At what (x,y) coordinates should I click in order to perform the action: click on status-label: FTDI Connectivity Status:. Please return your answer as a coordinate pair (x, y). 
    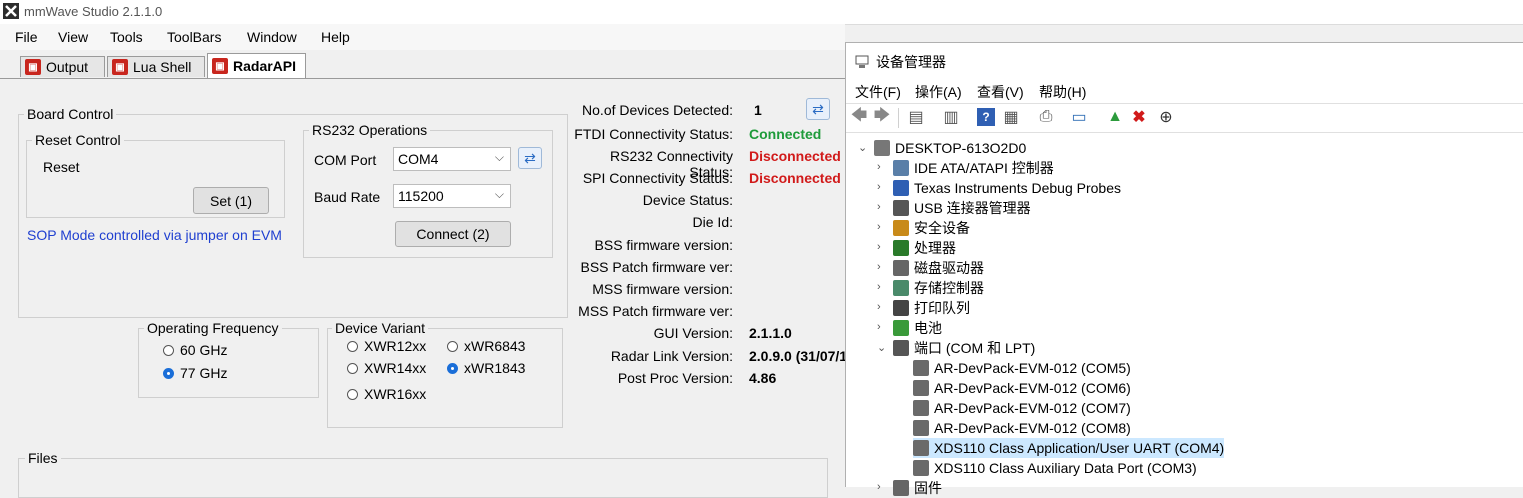
    Looking at the image, I should click on (653, 134).